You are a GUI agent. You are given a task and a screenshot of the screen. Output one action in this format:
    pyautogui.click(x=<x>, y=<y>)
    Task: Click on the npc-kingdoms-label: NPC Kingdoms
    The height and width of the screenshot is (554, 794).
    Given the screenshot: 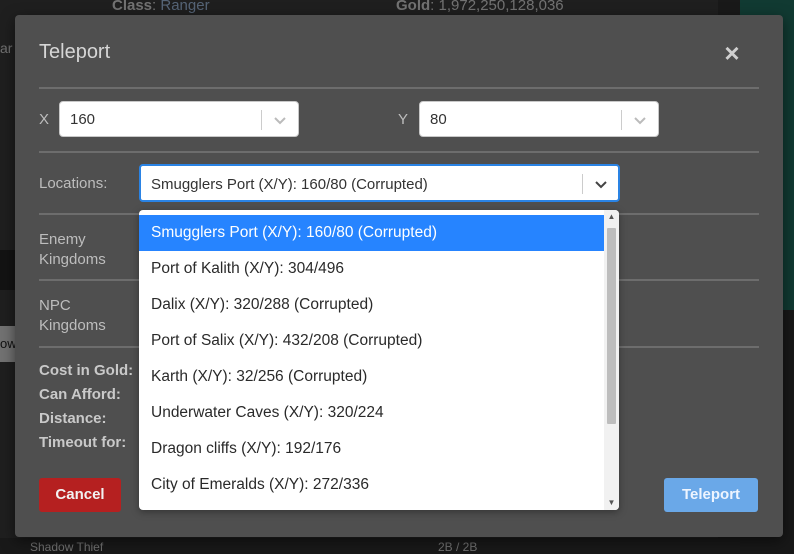 What is the action you would take?
    pyautogui.click(x=72, y=315)
    